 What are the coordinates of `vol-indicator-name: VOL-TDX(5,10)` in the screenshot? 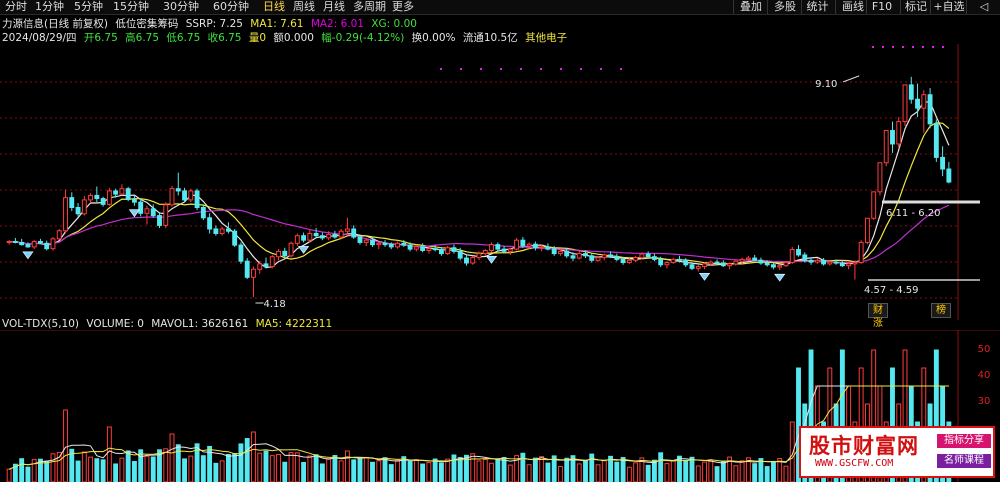 It's located at (40, 324).